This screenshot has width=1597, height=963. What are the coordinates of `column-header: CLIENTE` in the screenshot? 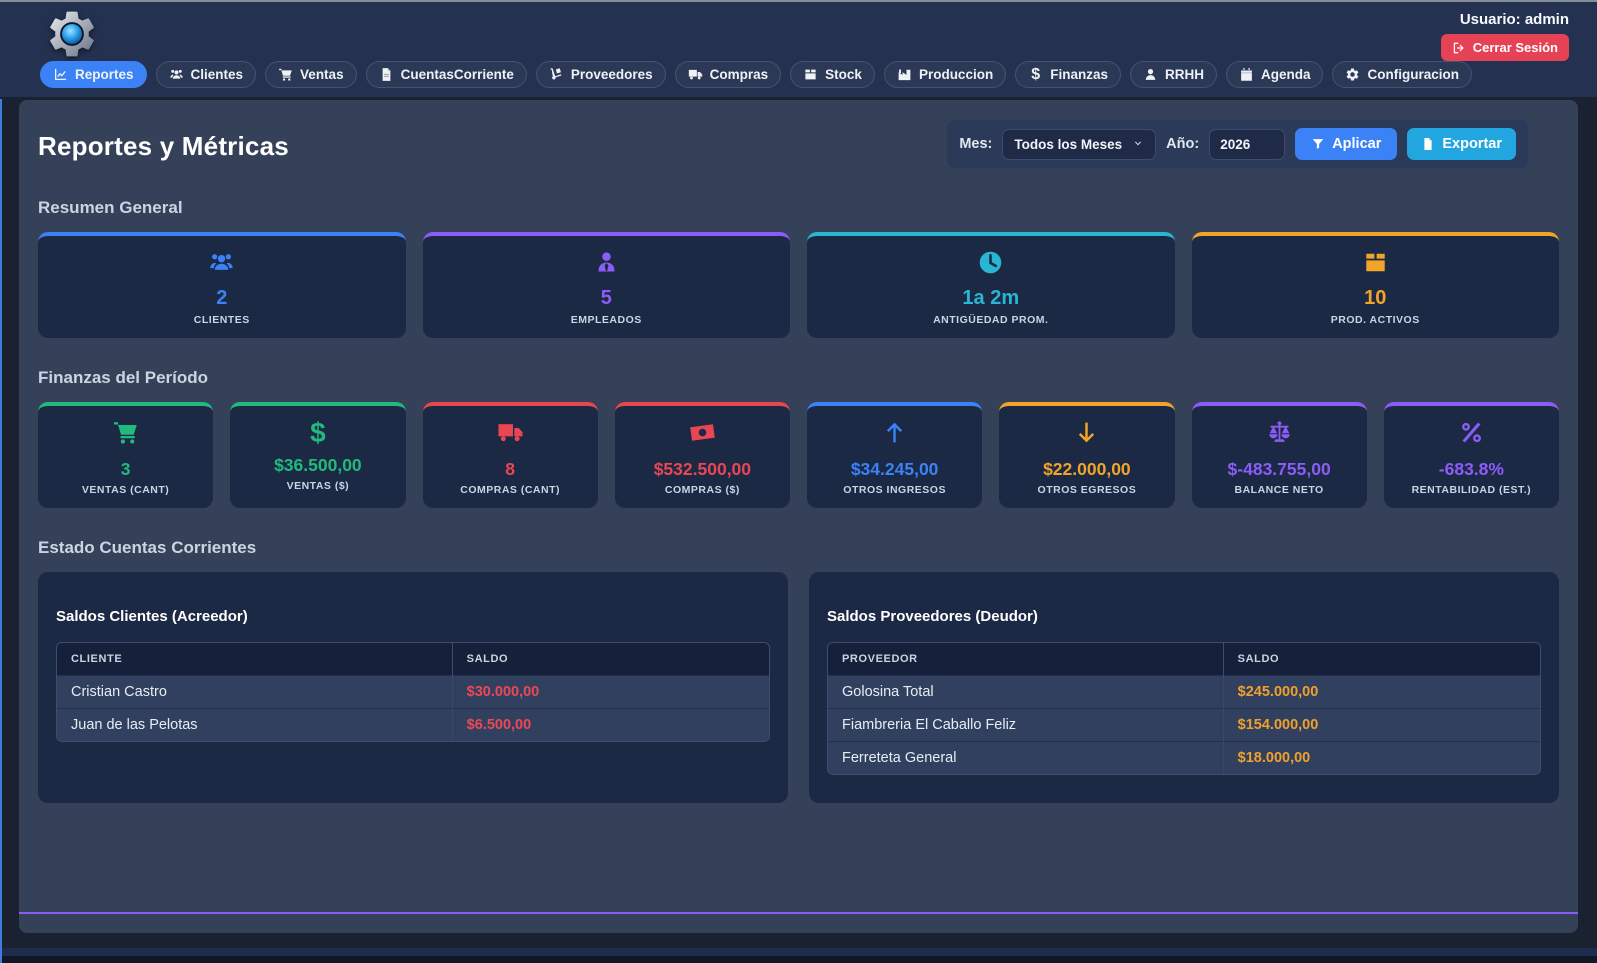 It's located at (255, 659).